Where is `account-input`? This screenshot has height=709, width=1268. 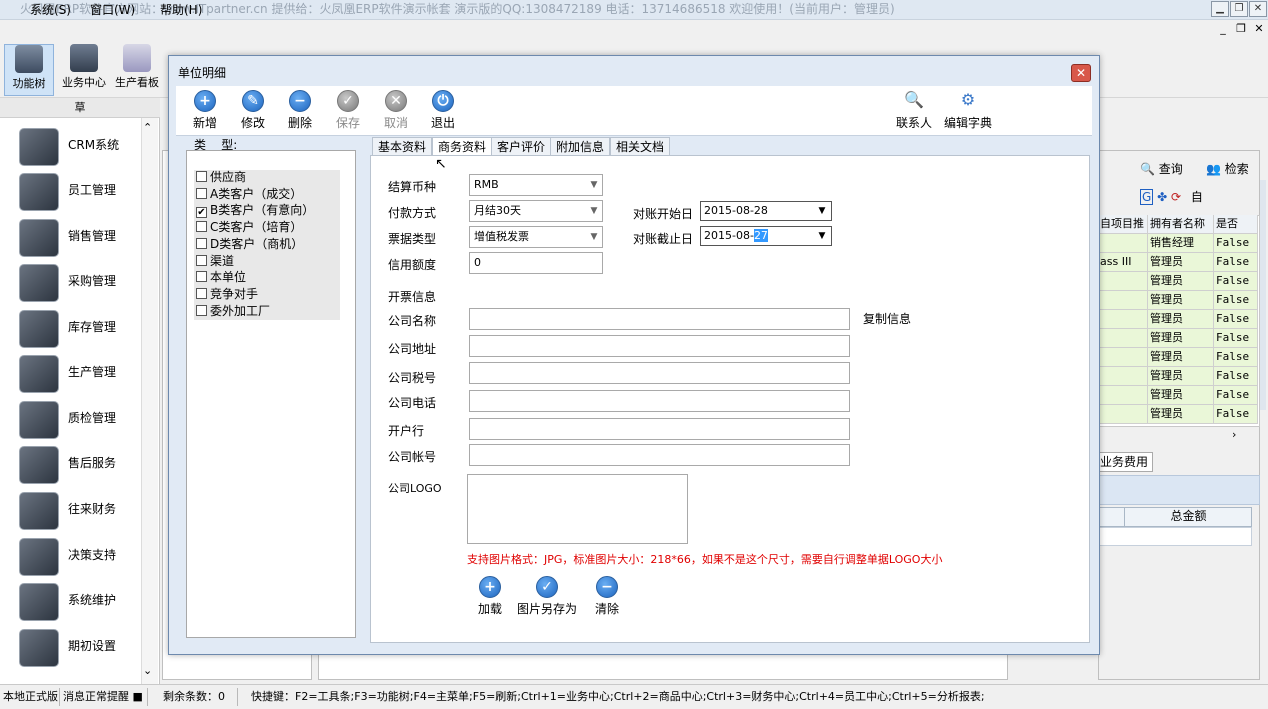 account-input is located at coordinates (659, 455).